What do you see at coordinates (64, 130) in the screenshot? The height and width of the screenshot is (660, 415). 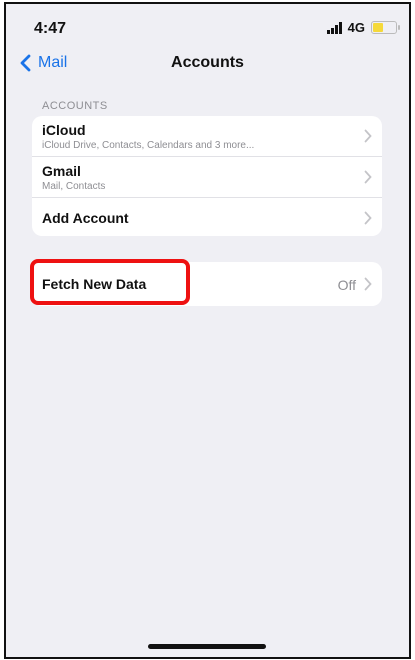 I see `account-title: iCloud` at bounding box center [64, 130].